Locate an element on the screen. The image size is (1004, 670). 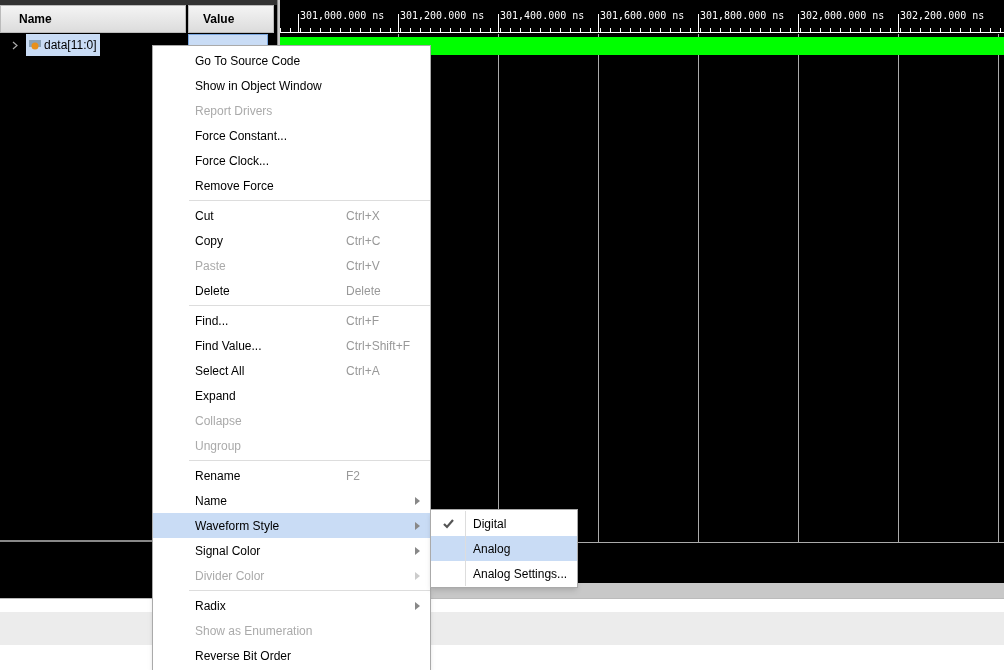
column-header: Value is located at coordinates (231, 19).